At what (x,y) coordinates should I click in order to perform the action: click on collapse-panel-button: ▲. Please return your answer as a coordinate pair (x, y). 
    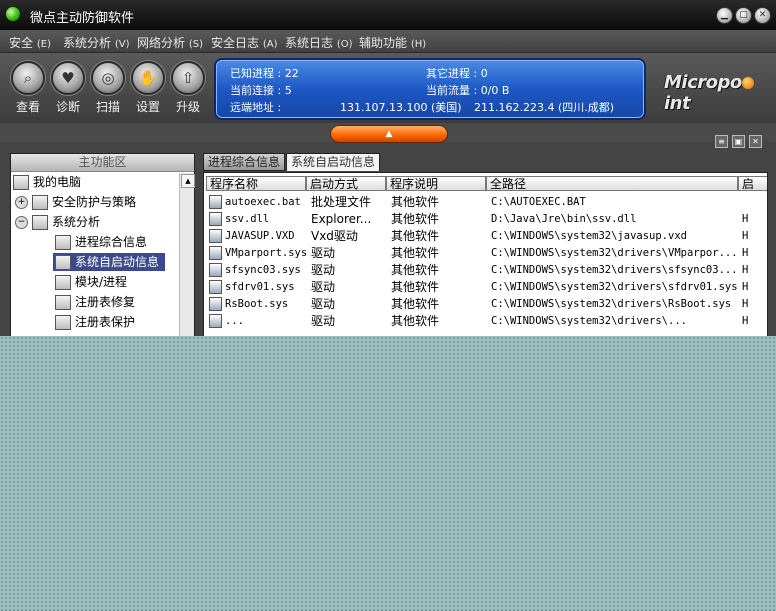
    Looking at the image, I should click on (389, 134).